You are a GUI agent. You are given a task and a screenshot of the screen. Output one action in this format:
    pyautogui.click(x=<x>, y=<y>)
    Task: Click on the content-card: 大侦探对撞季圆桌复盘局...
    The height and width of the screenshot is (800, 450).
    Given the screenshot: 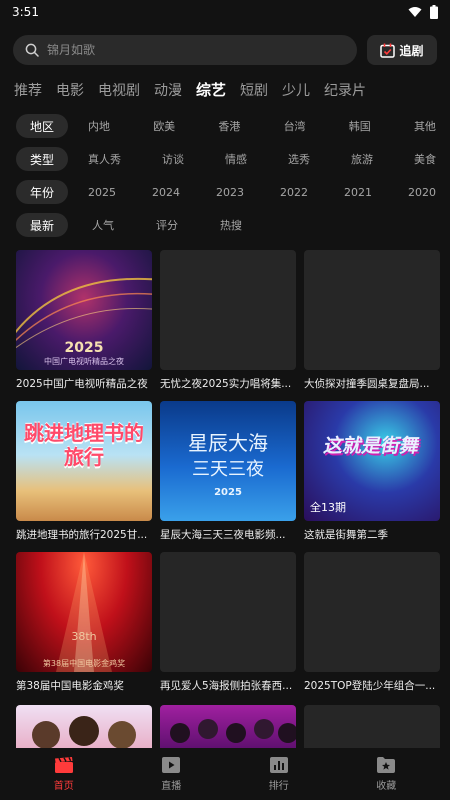 What is the action you would take?
    pyautogui.click(x=372, y=325)
    